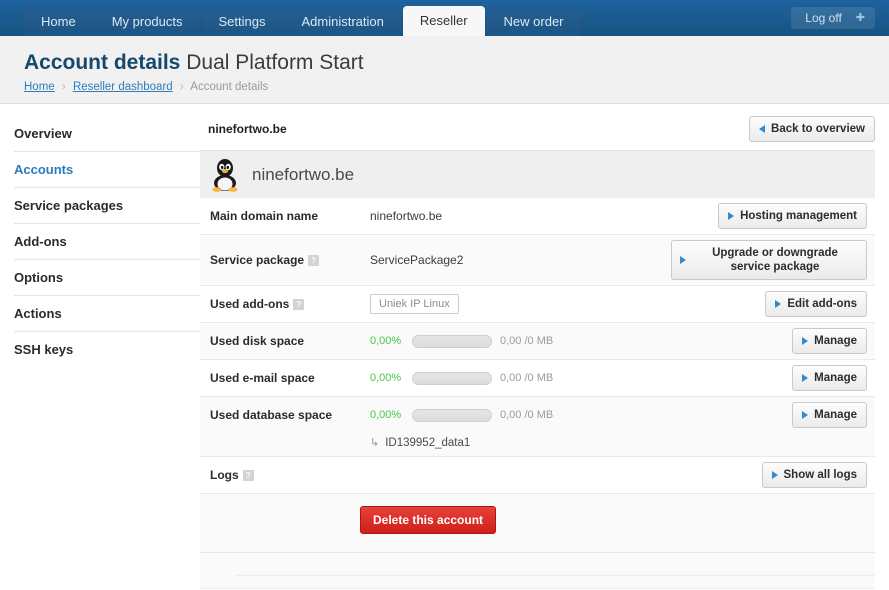  What do you see at coordinates (107, 134) in the screenshot?
I see `sidebar-item-overview: Overview` at bounding box center [107, 134].